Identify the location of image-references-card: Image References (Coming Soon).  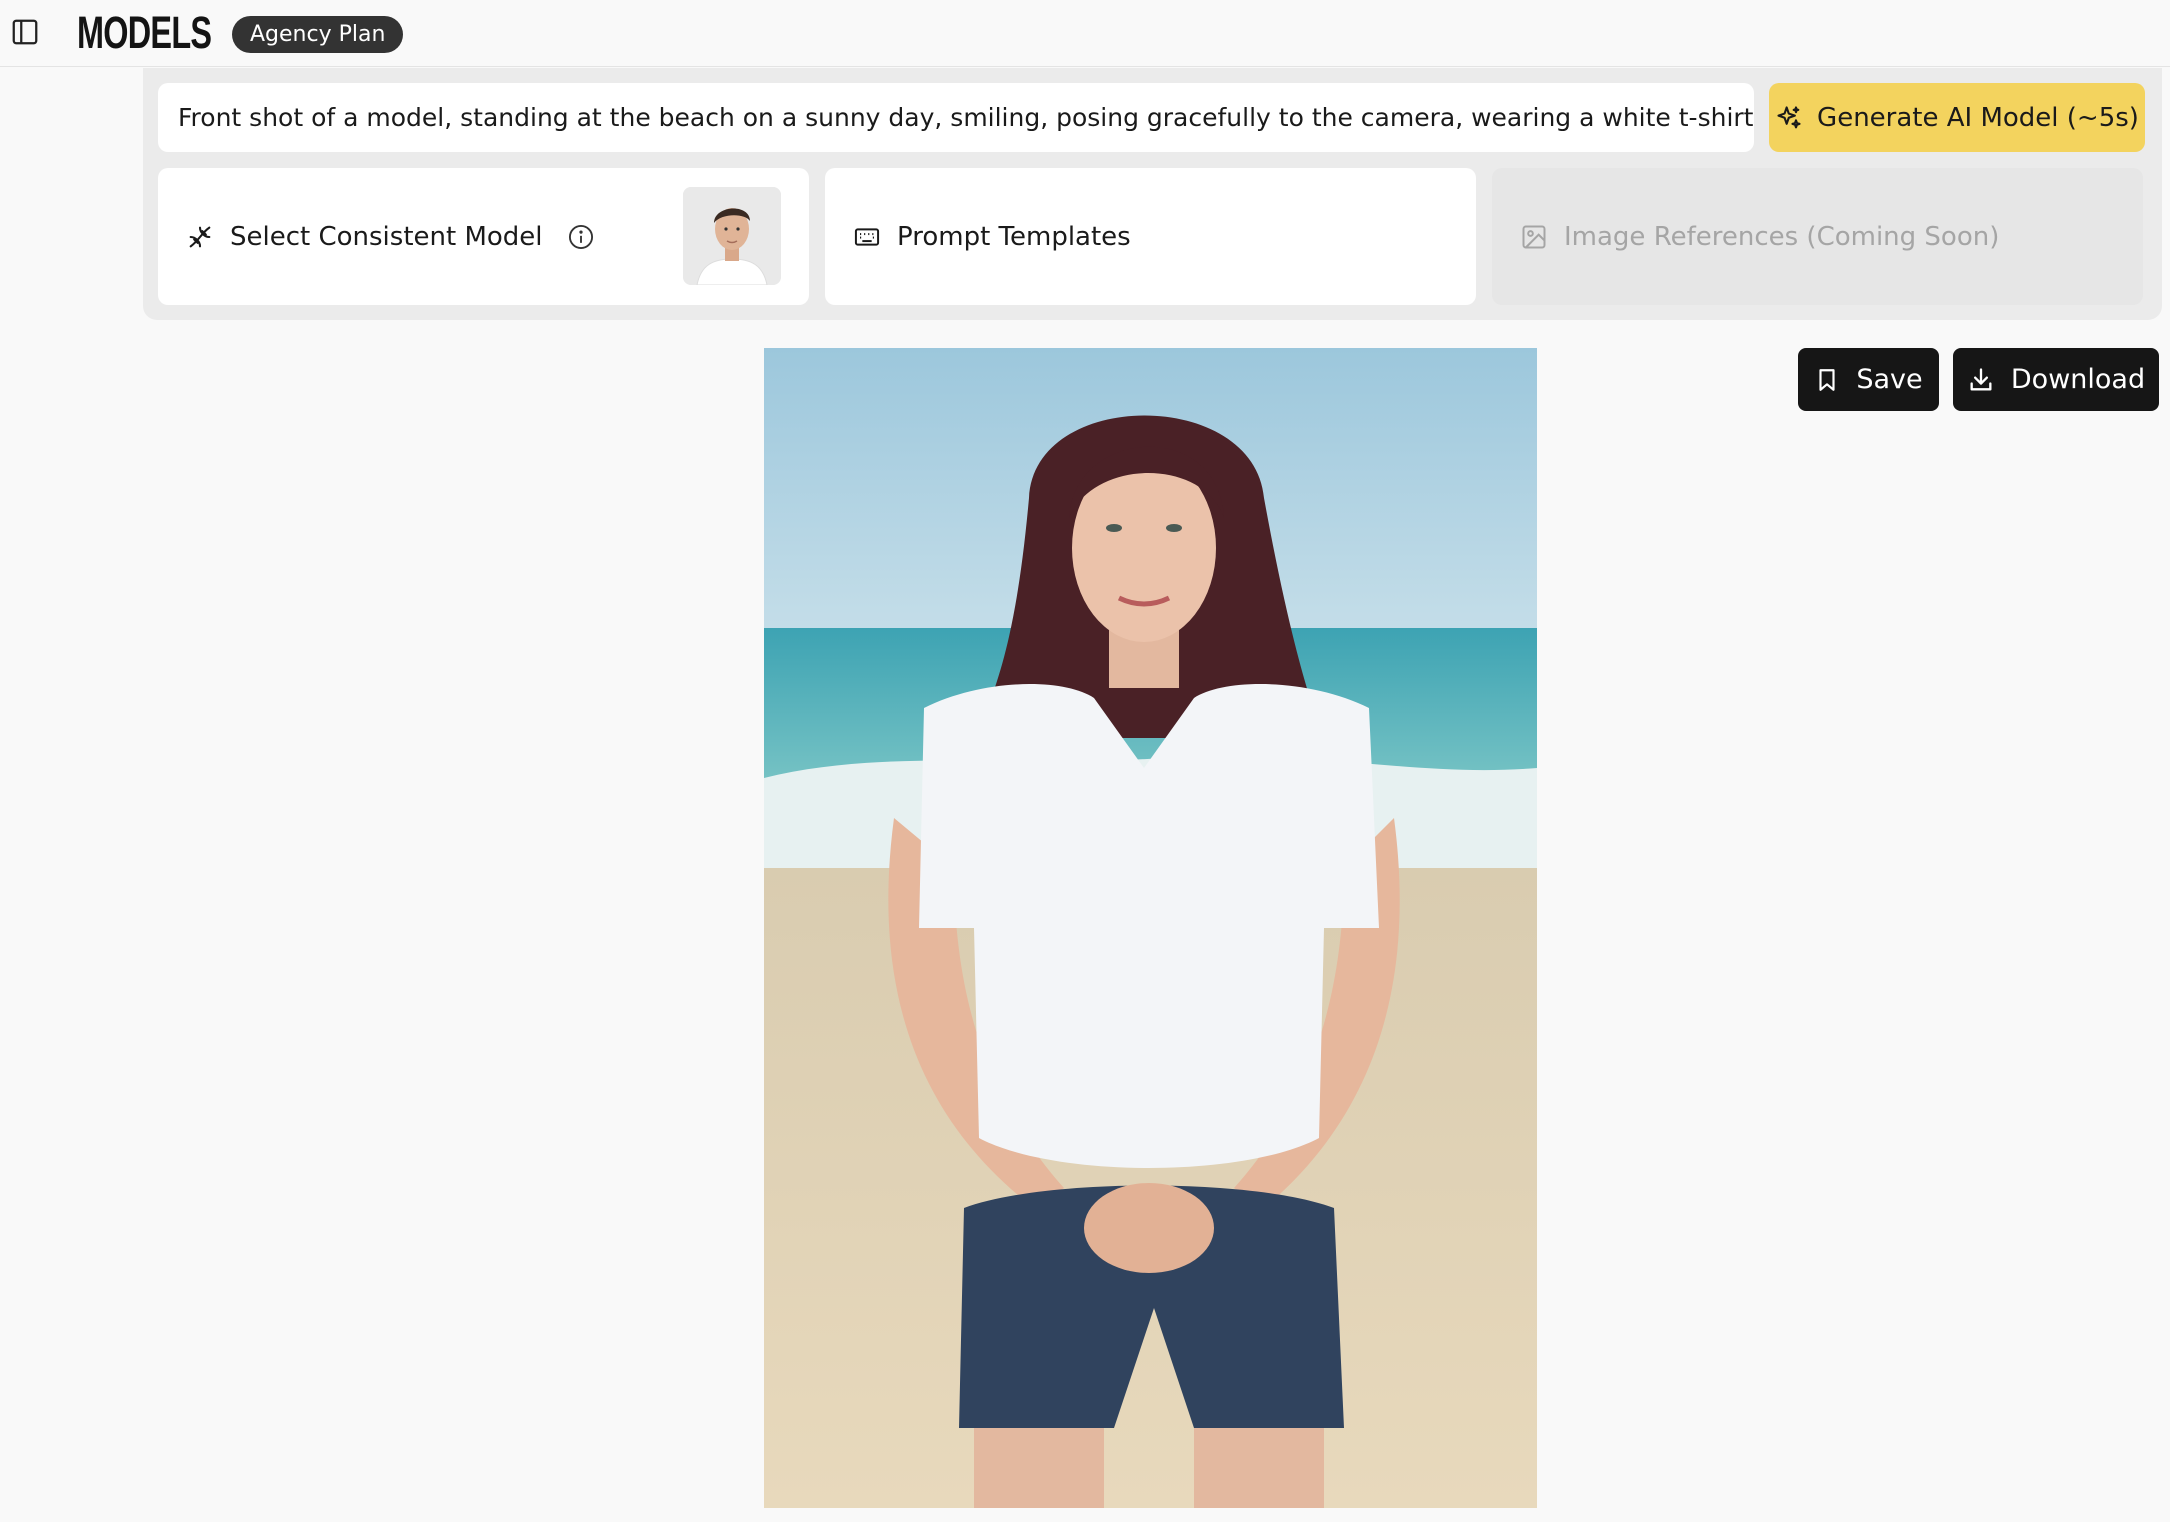
(1817, 236).